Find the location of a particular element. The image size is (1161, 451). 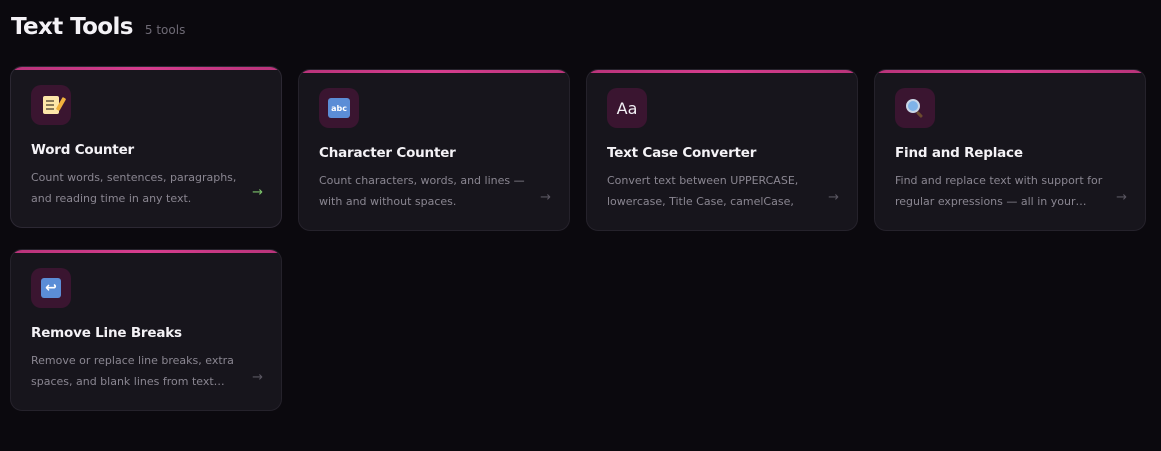

card-title: Find and Replace is located at coordinates (959, 153).